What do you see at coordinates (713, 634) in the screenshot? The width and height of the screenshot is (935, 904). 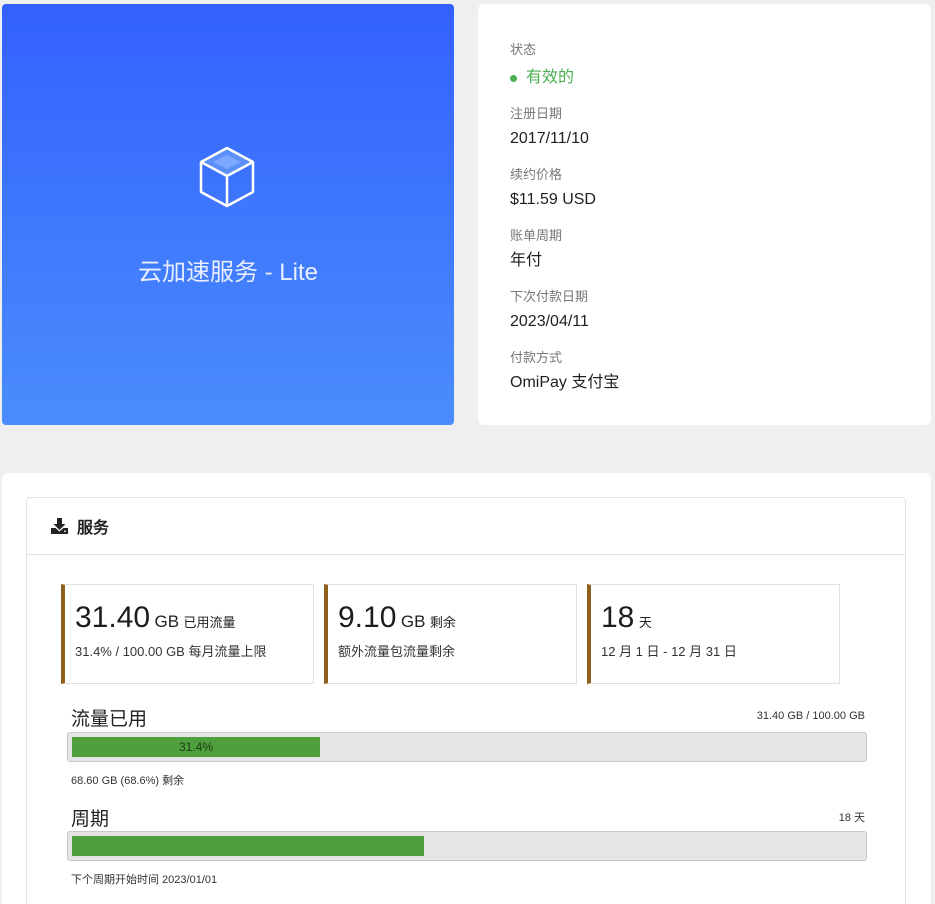 I see `stat-card-days: 18 天 12 月 1 日 - 12 月 31 日` at bounding box center [713, 634].